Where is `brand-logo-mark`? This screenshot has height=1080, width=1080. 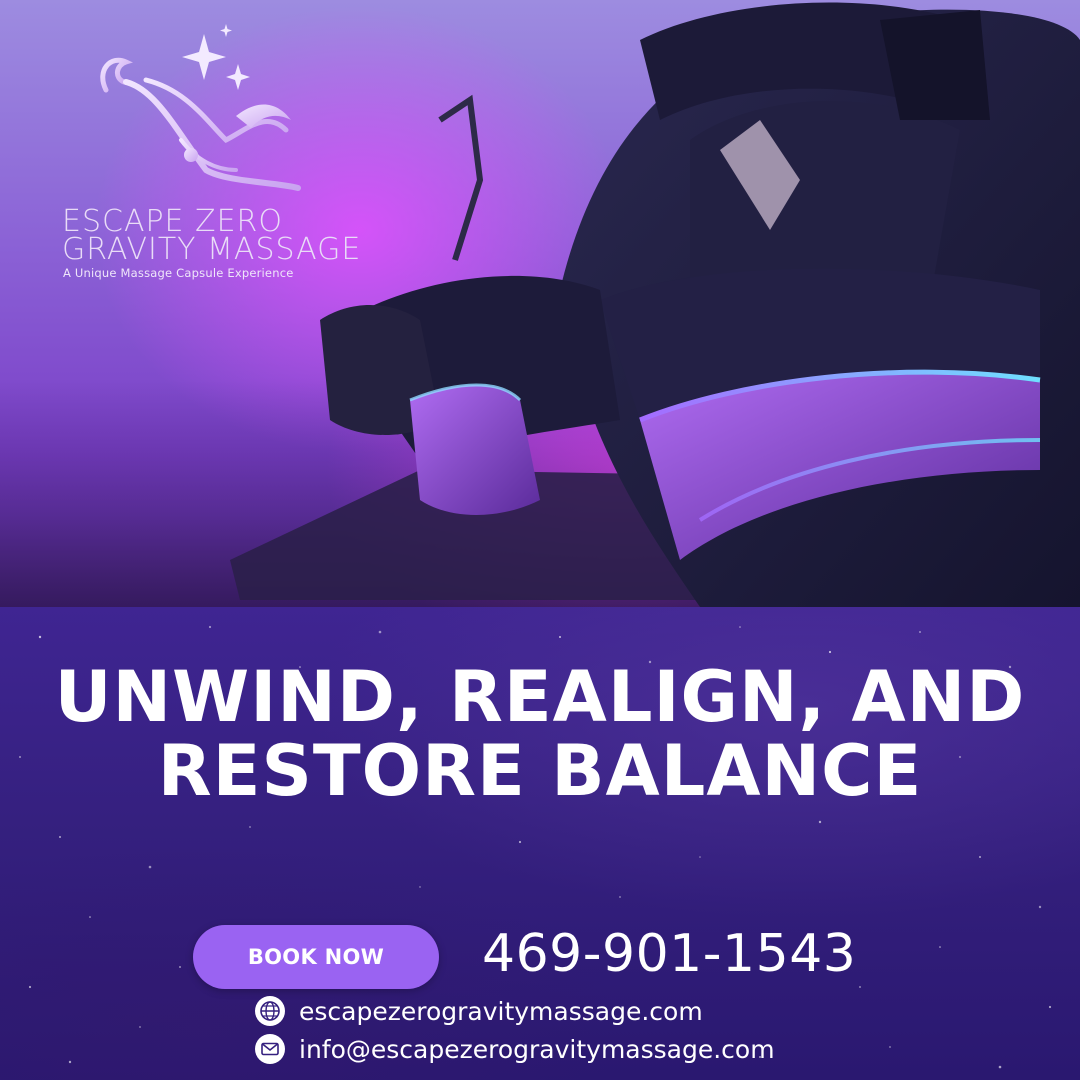 brand-logo-mark is located at coordinates (202, 108).